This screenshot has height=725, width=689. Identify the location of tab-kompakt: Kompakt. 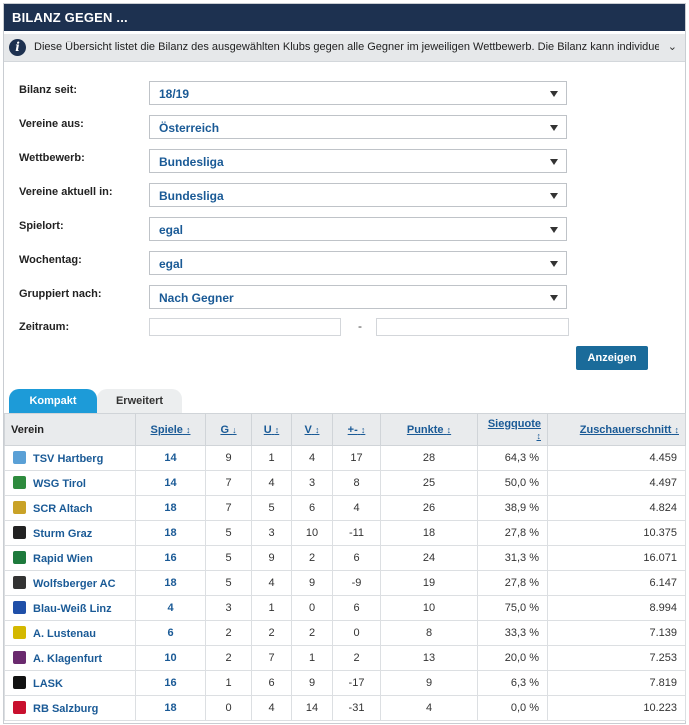
(53, 401).